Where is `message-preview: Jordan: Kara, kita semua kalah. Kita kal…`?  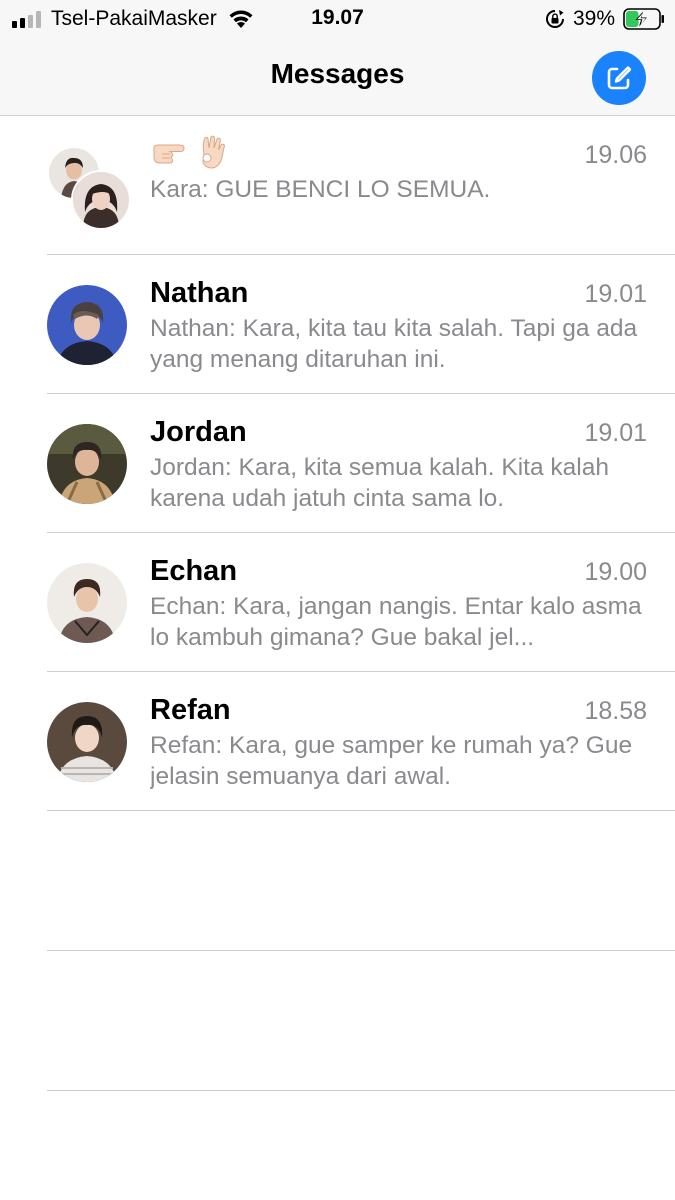
message-preview: Jordan: Kara, kita semua kalah. Kita kal… is located at coordinates (379, 483).